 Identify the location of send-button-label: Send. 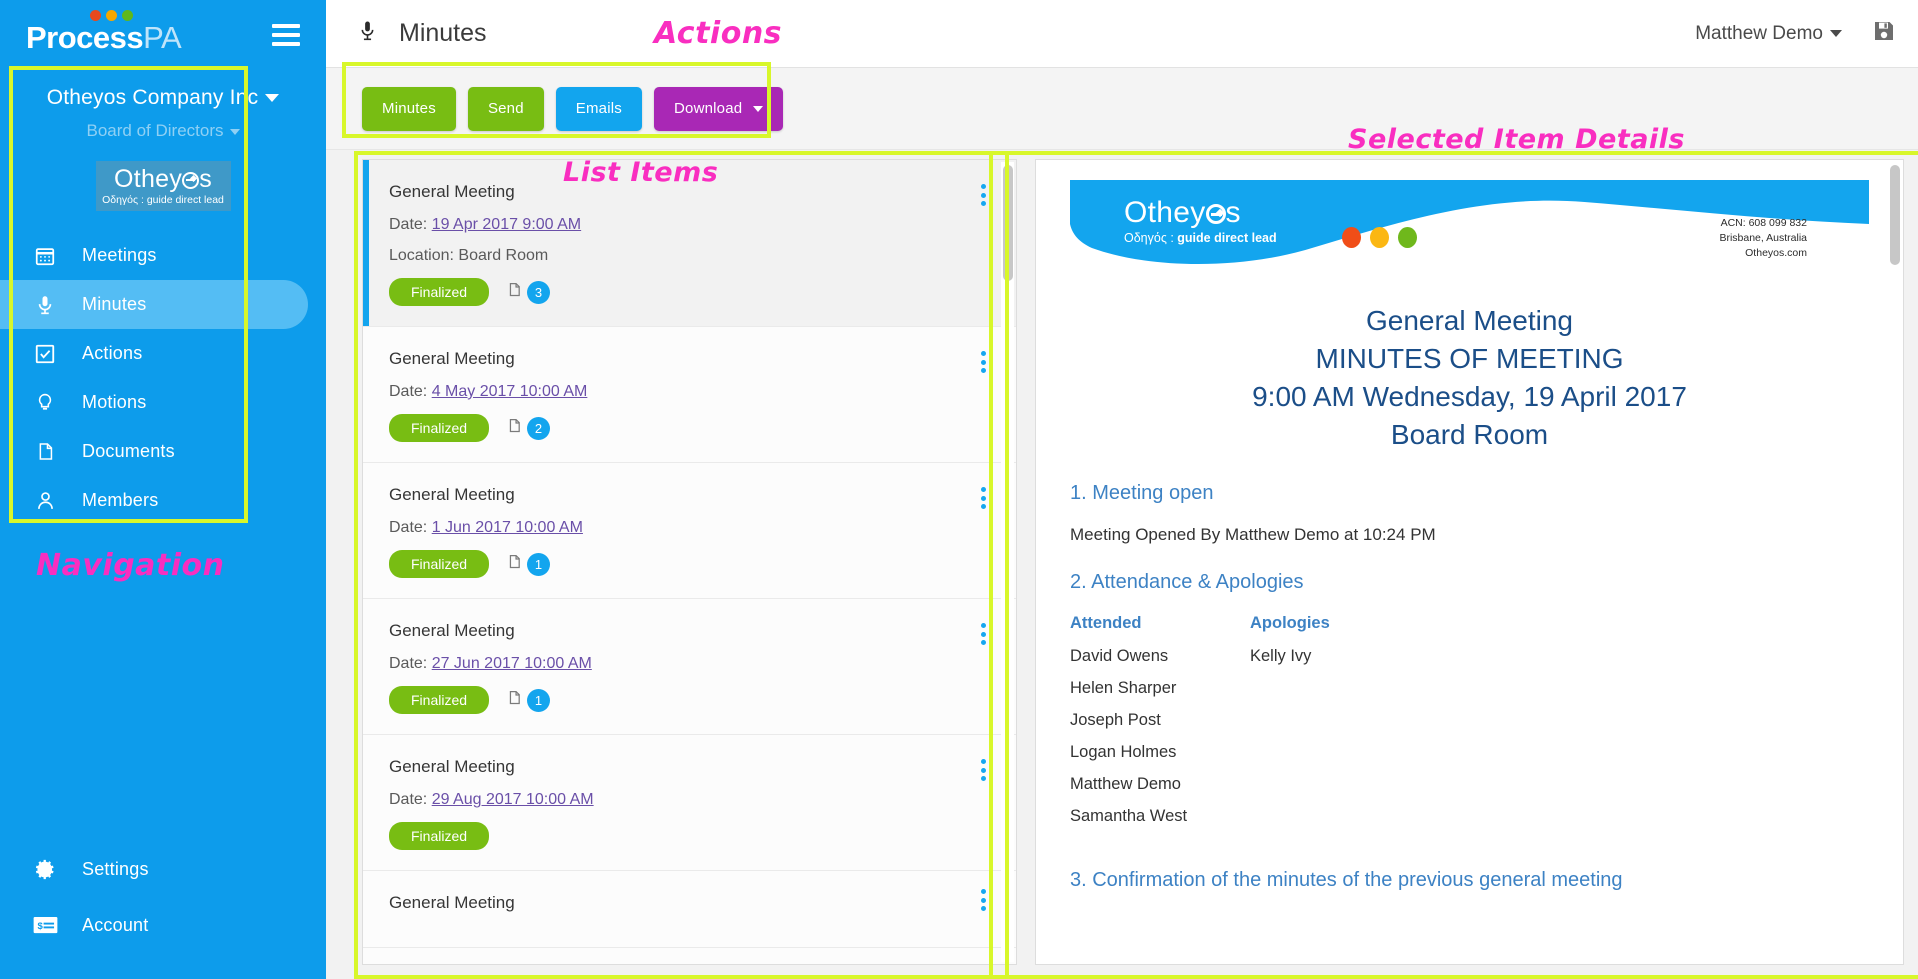
(505, 108).